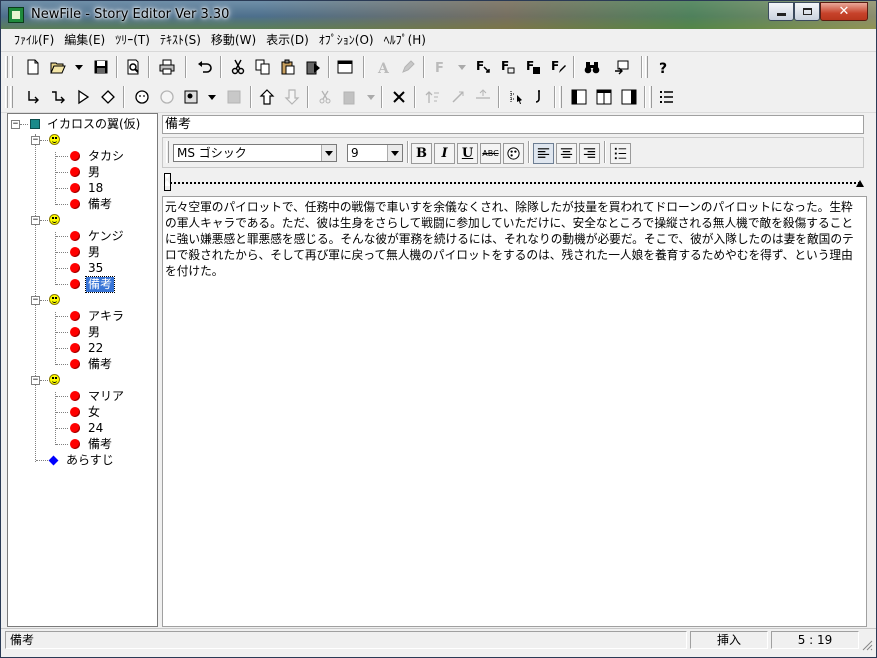  What do you see at coordinates (313, 67) in the screenshot?
I see `paste-special-button` at bounding box center [313, 67].